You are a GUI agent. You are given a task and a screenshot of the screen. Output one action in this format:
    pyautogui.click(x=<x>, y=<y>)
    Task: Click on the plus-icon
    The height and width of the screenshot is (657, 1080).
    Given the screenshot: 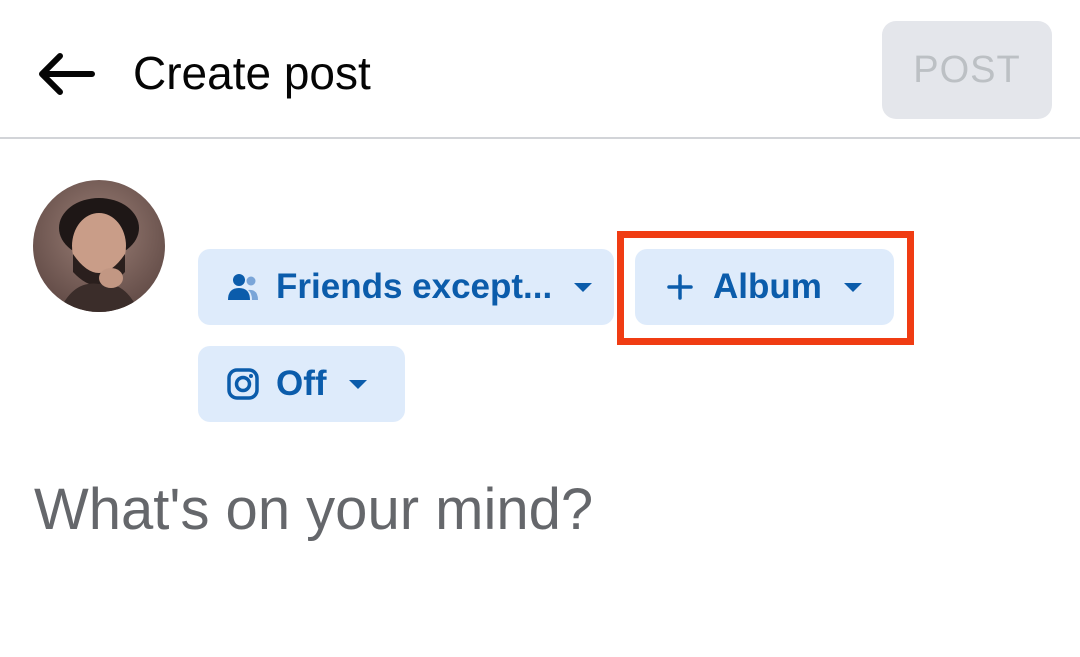 What is the action you would take?
    pyautogui.click(x=680, y=287)
    